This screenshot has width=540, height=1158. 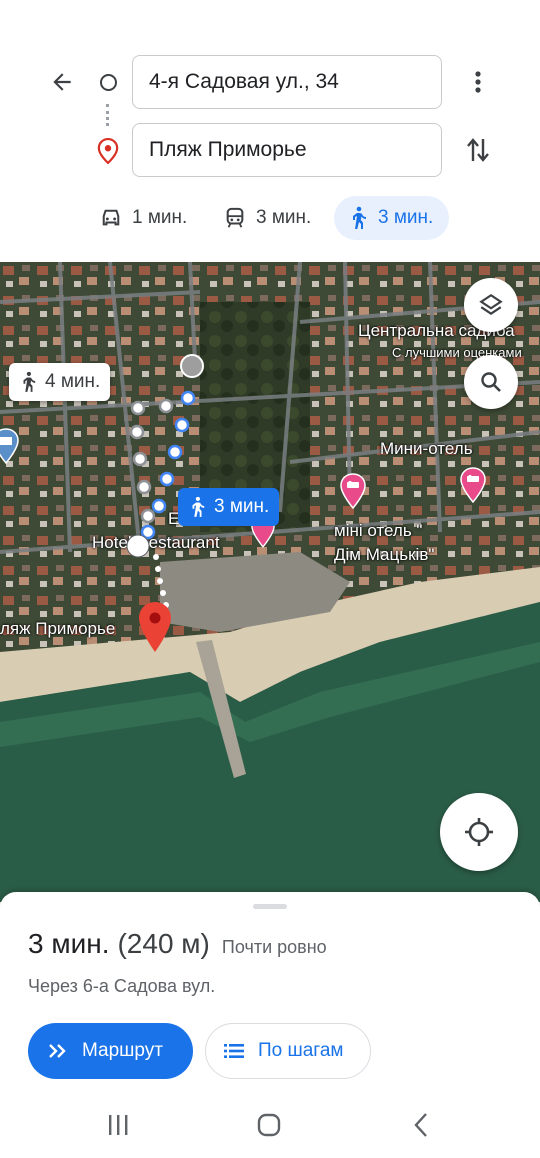 What do you see at coordinates (109, 115) in the screenshot?
I see `route-dots-icon` at bounding box center [109, 115].